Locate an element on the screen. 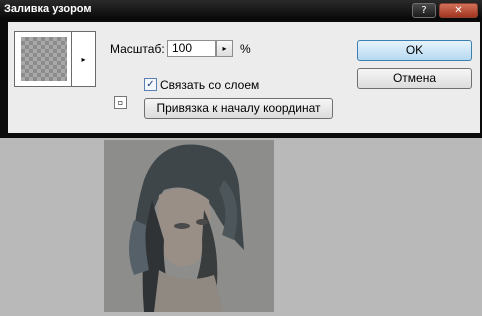 The image size is (482, 316). scale-label: Масштаб: is located at coordinates (137, 49).